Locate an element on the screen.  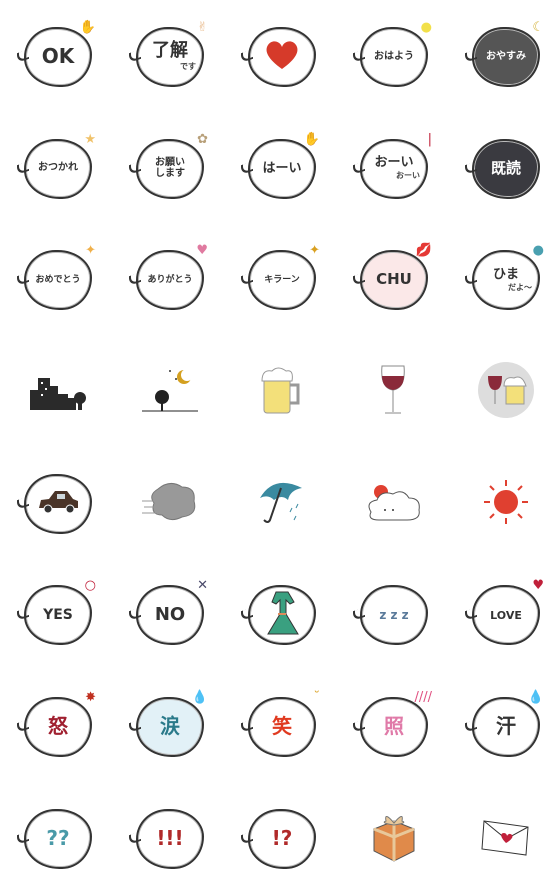
sticker-wine-beer is located at coordinates (505, 392).